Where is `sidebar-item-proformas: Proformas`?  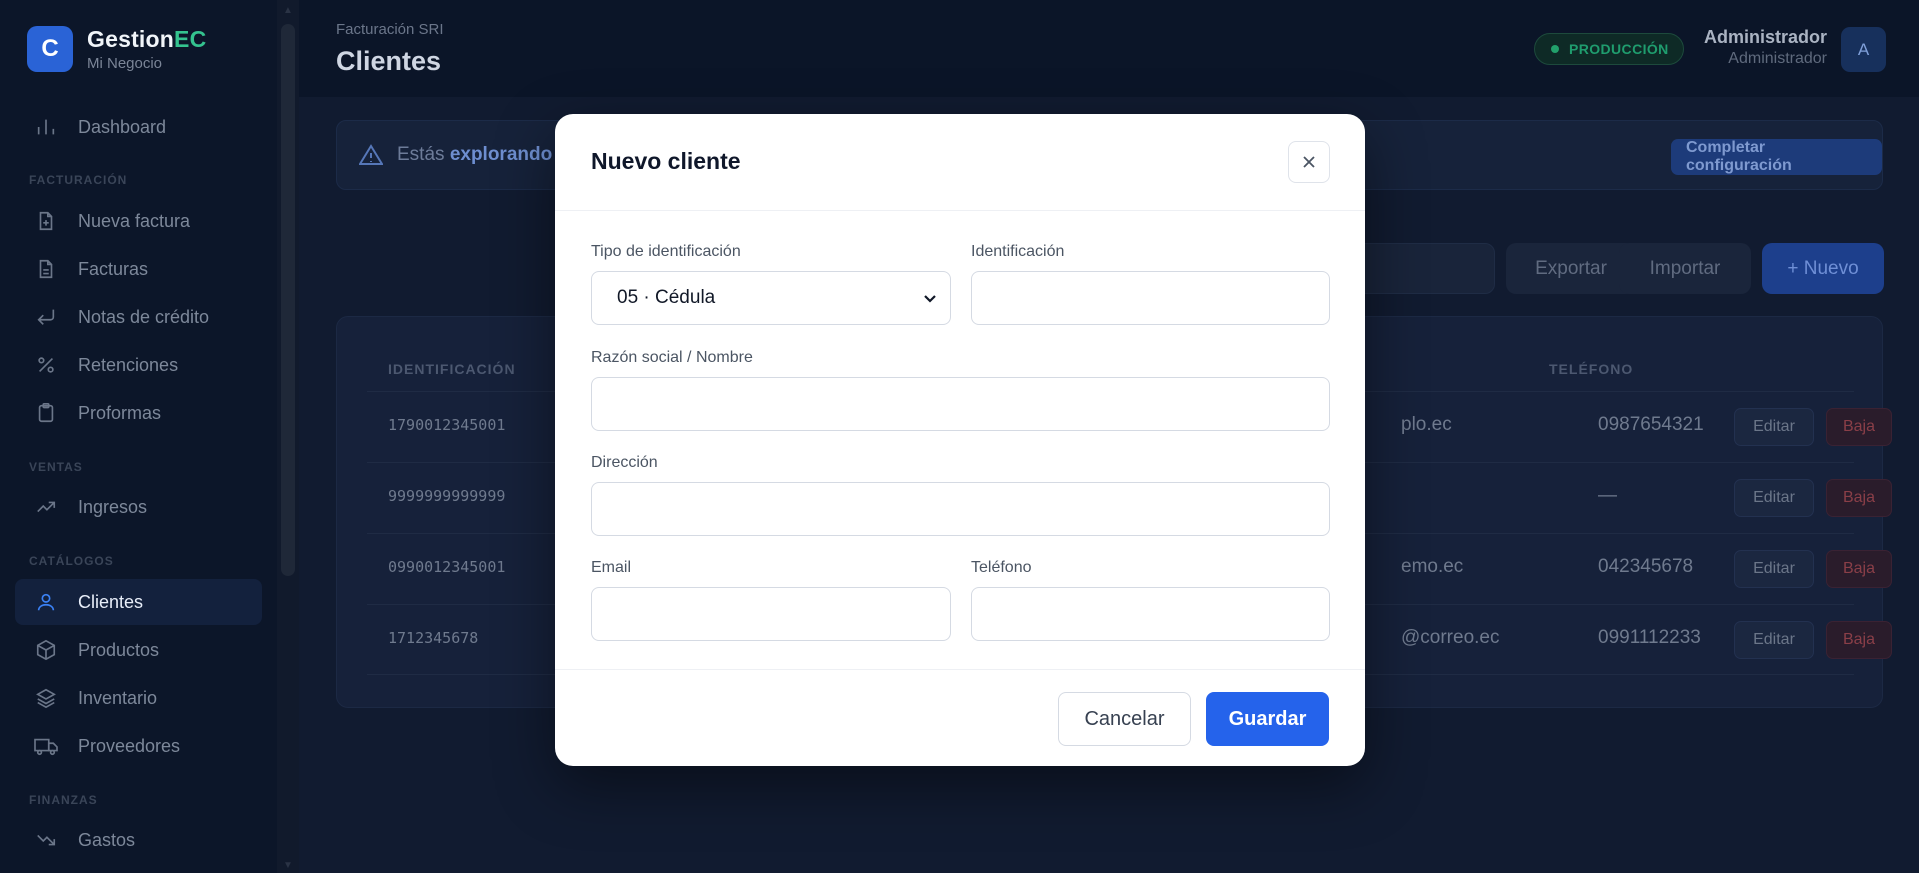
sidebar-item-proformas: Proformas is located at coordinates (138, 413).